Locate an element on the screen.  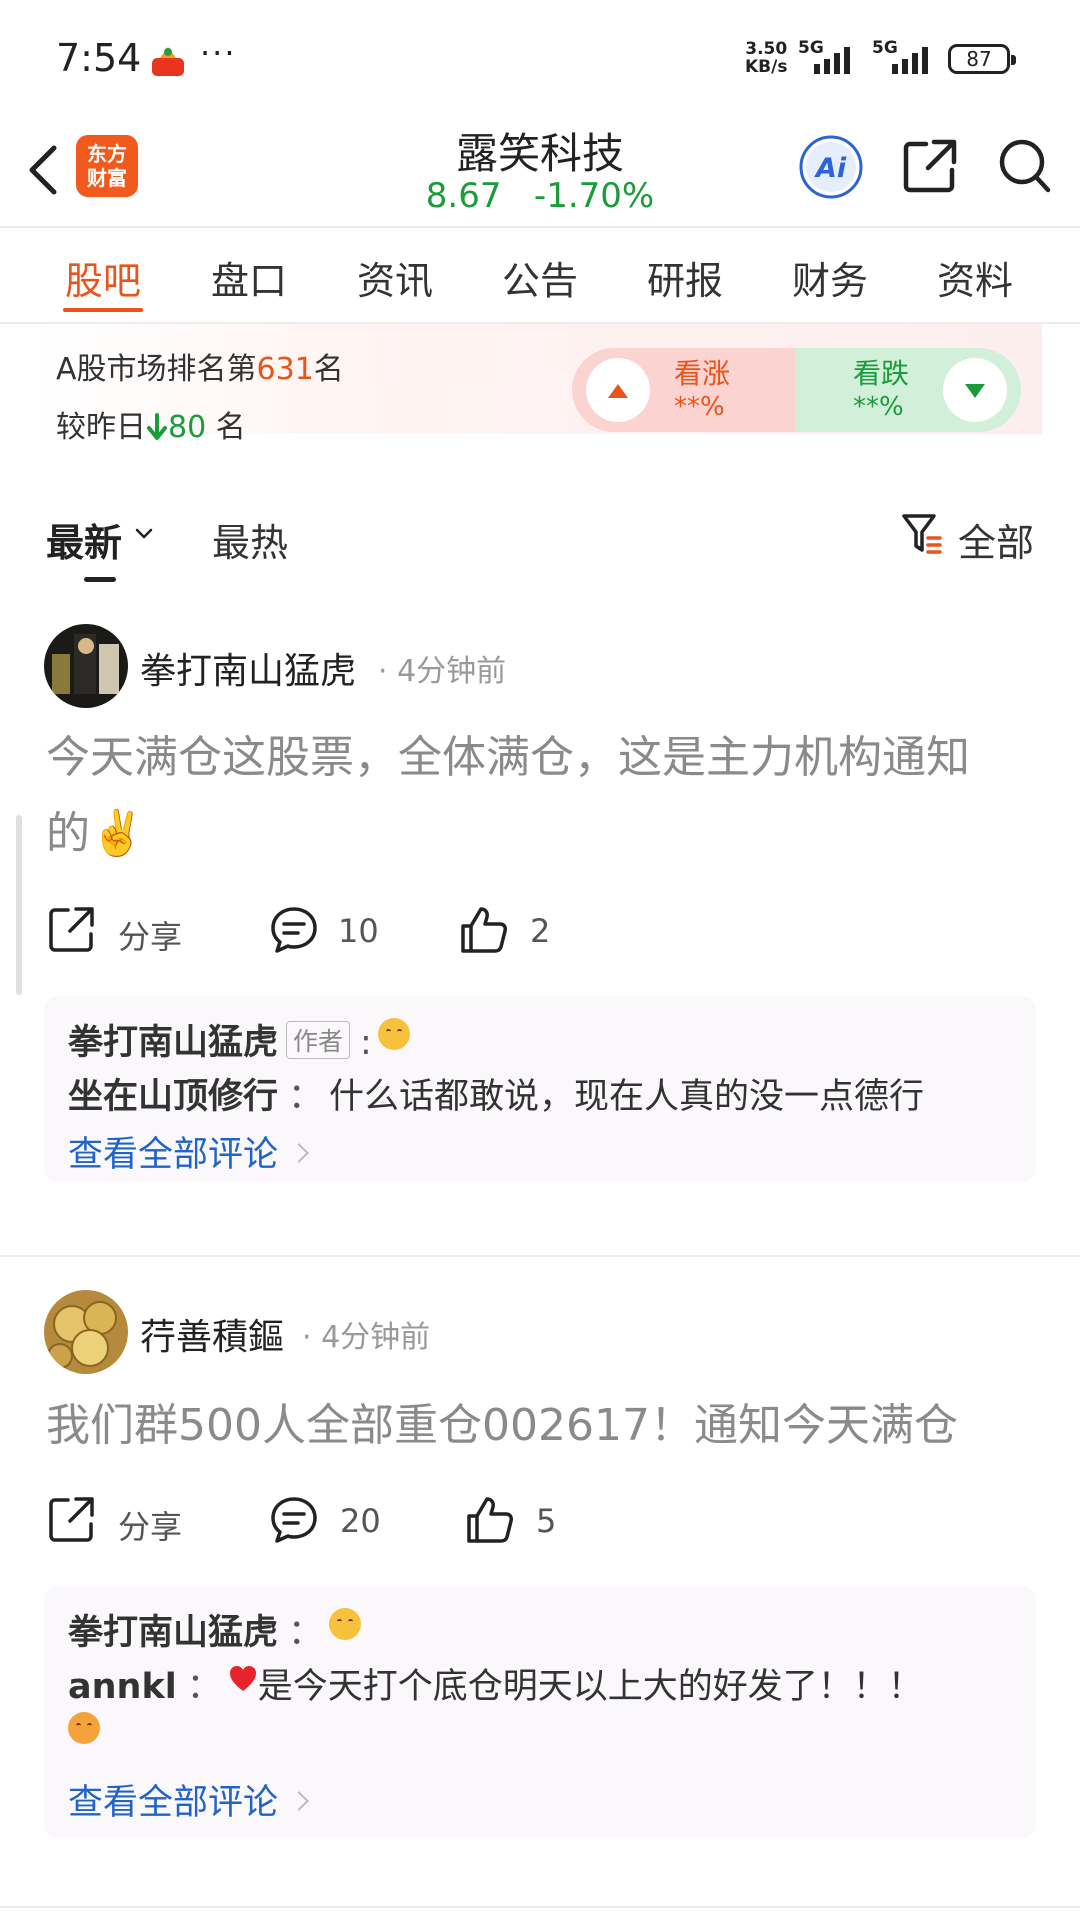
triangle-up-icon is located at coordinates (618, 391).